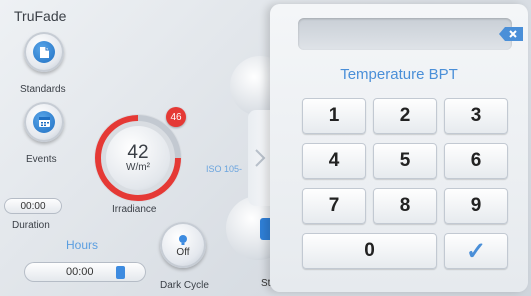 This screenshot has width=531, height=296. I want to click on battery-icon, so click(120, 272).